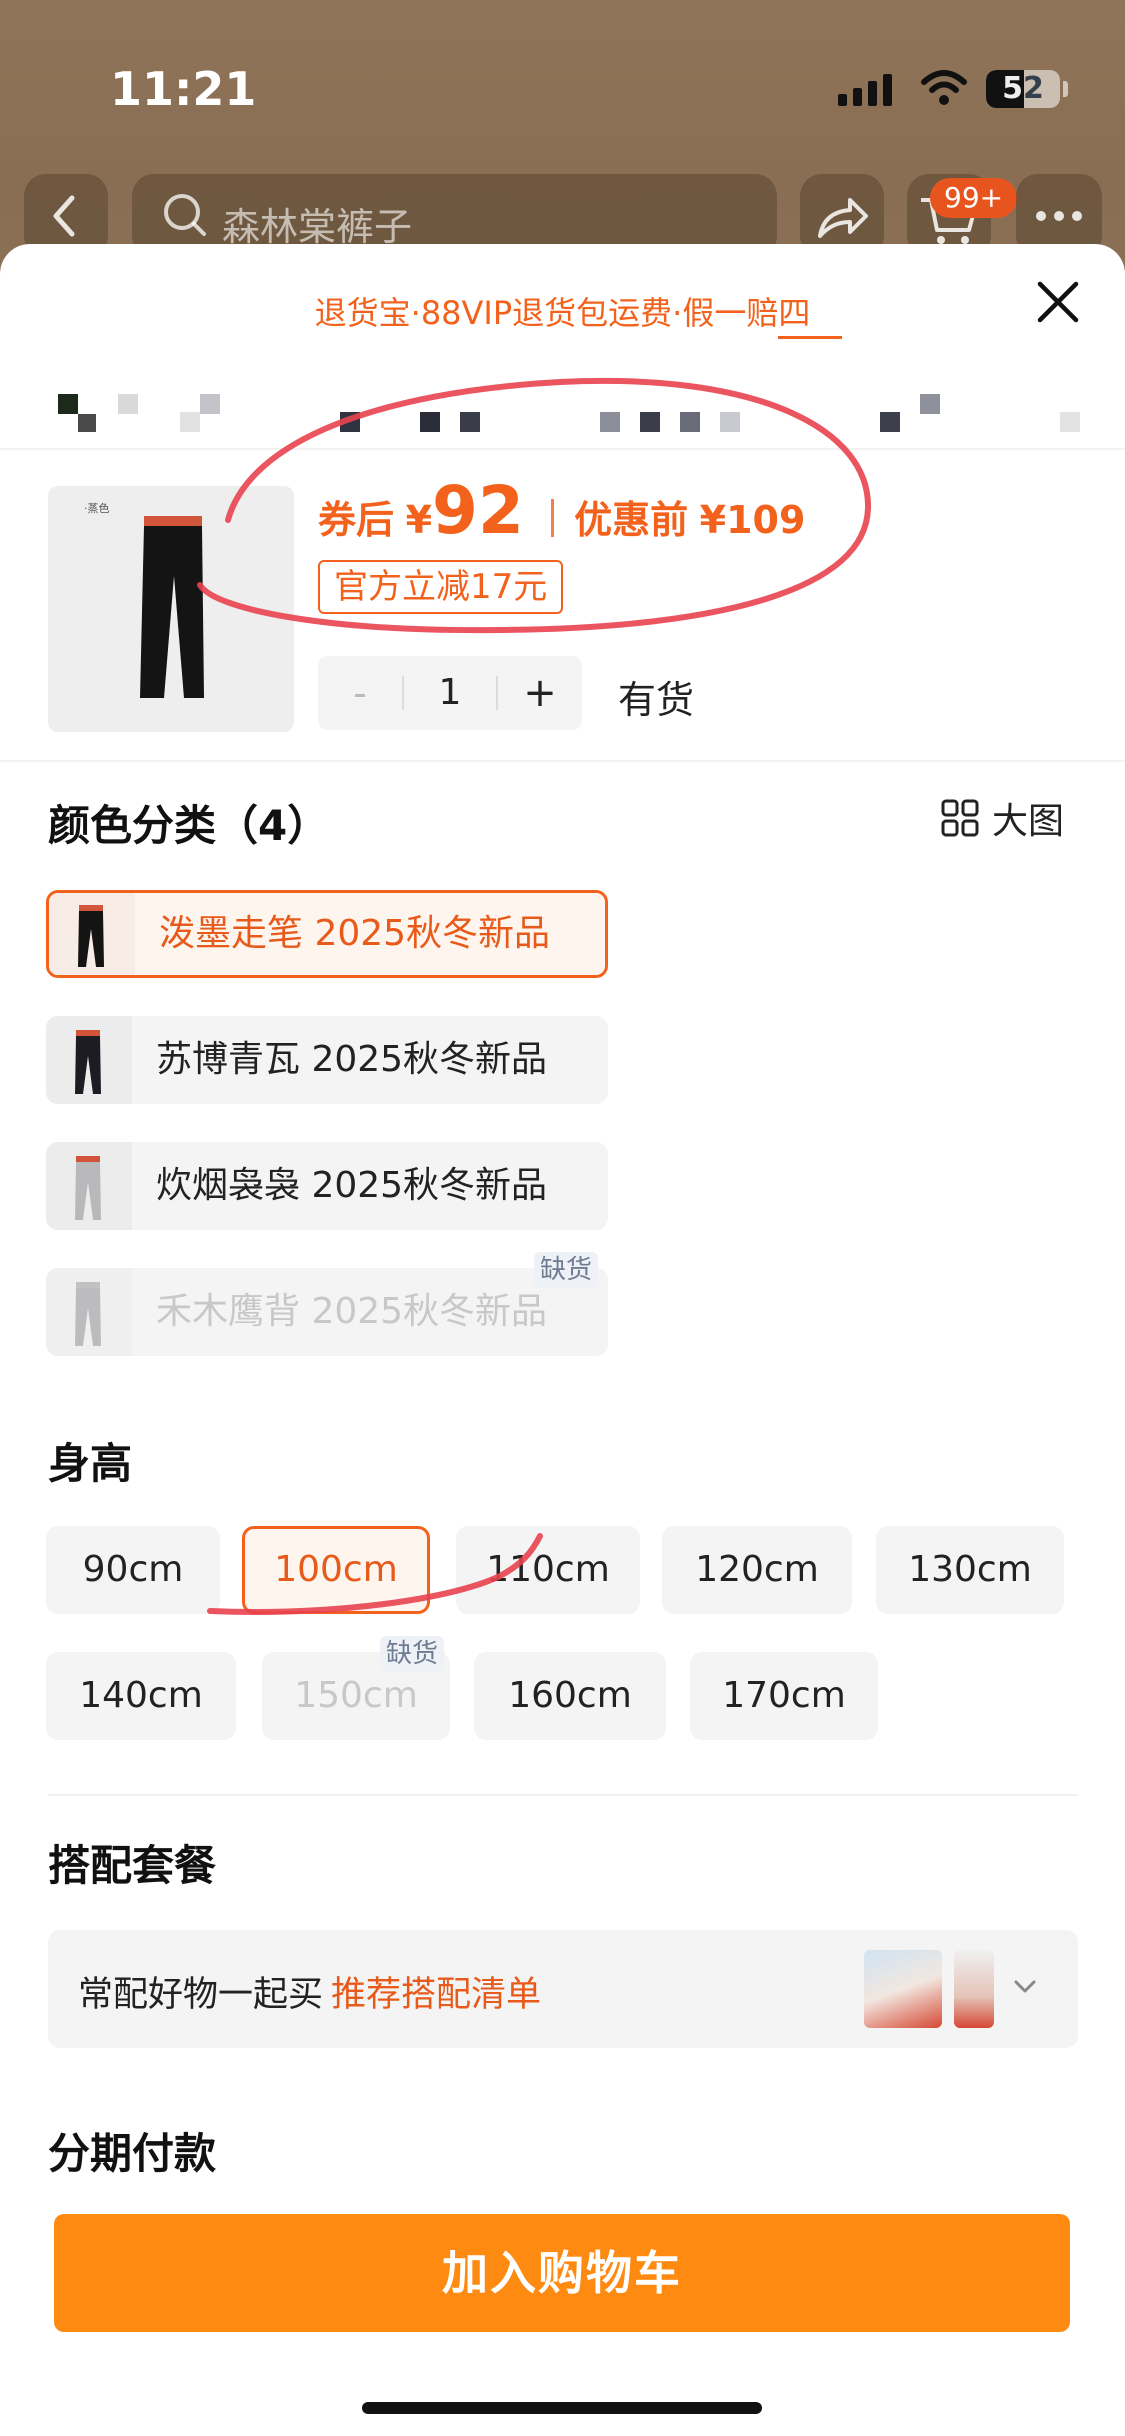  What do you see at coordinates (90, 1463) in the screenshot?
I see `height-section-title: 身高` at bounding box center [90, 1463].